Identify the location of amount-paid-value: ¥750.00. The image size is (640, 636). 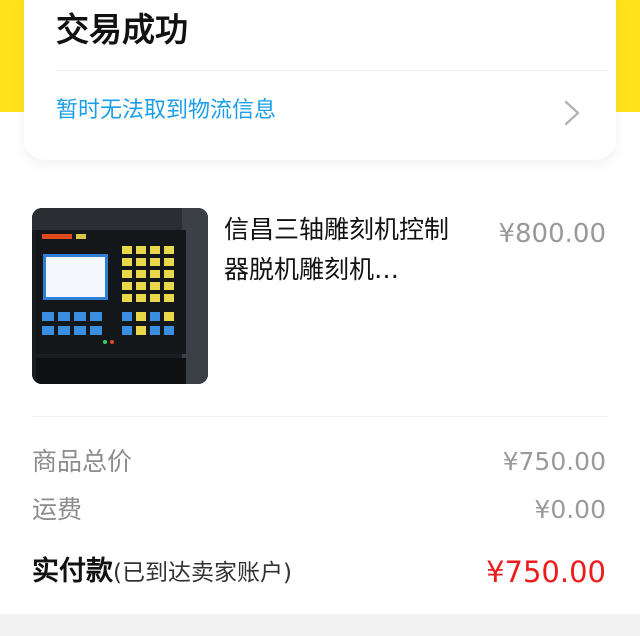
(546, 572).